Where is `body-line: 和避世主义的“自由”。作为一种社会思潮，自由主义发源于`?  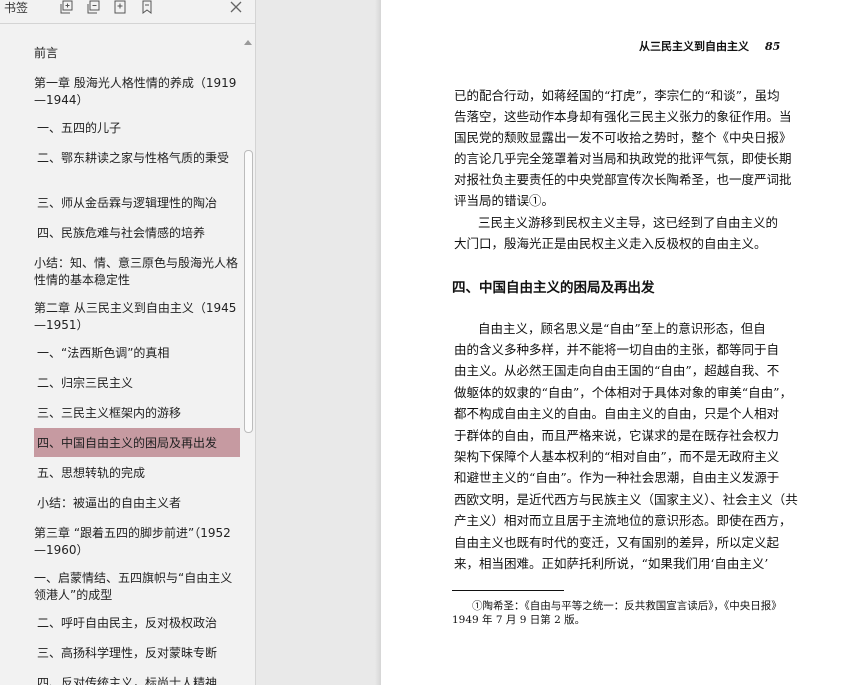
body-line: 和避世主义的“自由”。作为一种社会思潮，自由主义发源于 is located at coordinates (617, 477).